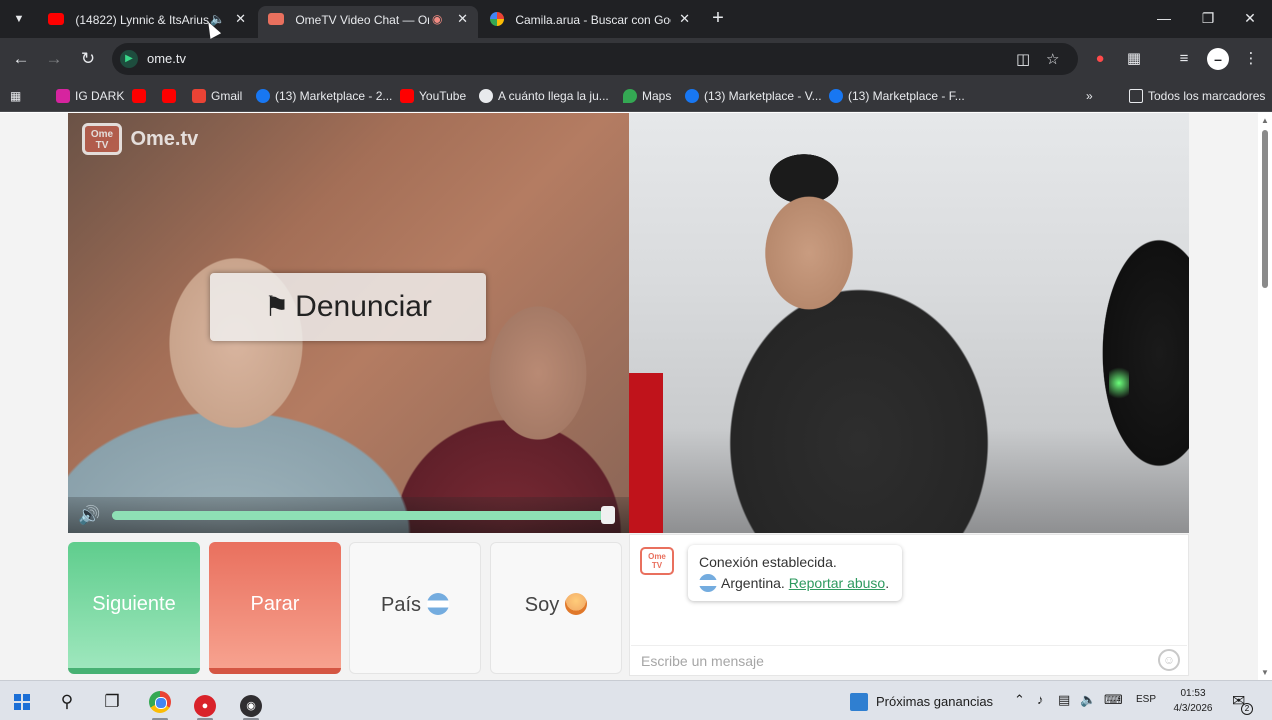 The image size is (1272, 720). Describe the element at coordinates (67, 702) in the screenshot. I see `search-icon: ⚲` at that location.